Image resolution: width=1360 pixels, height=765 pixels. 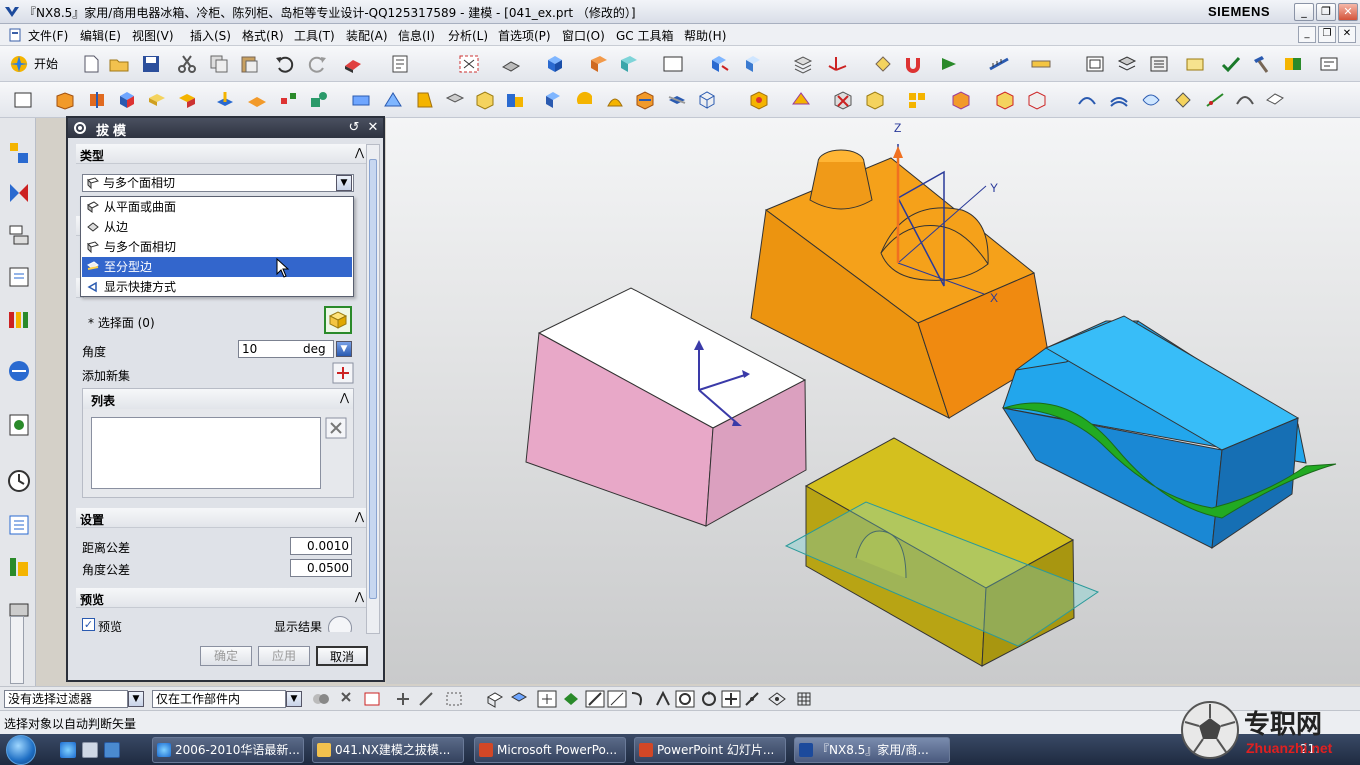 What do you see at coordinates (219, 699) in the screenshot?
I see `selection-scope-combo: 仅在工作部件内` at bounding box center [219, 699].